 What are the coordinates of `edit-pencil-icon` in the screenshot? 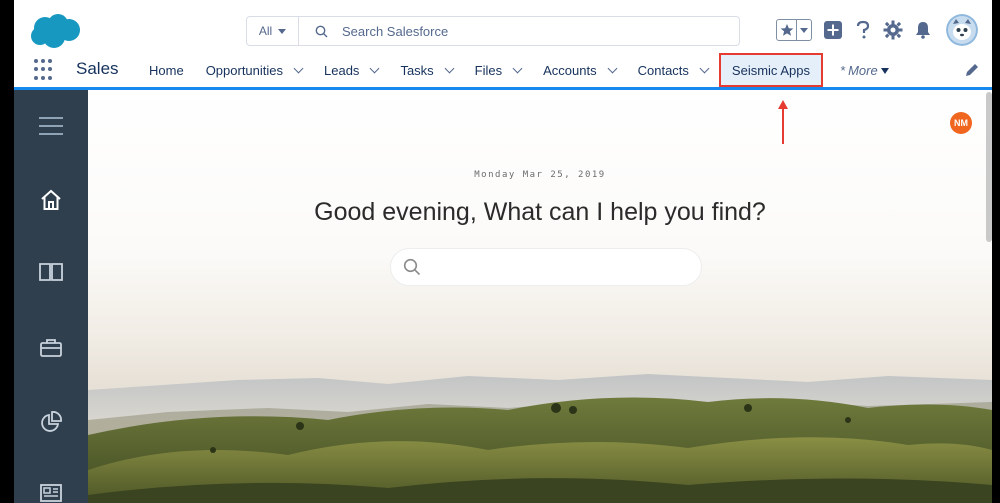 It's located at (972, 70).